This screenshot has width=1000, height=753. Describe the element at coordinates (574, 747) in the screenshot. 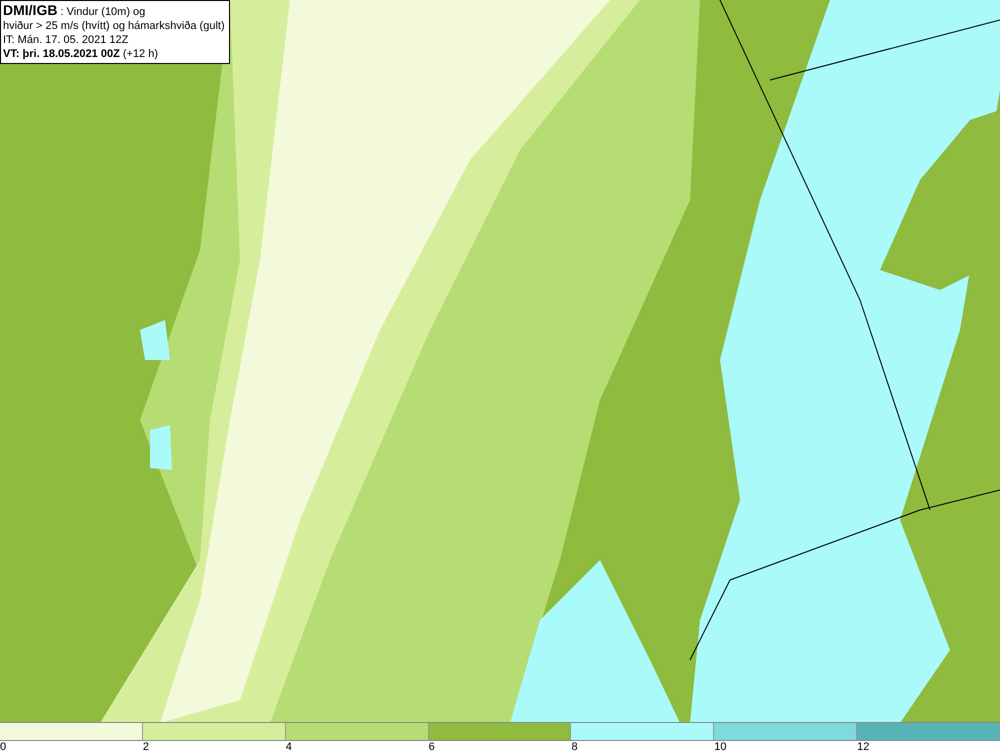

I see `legend-label: 8` at that location.